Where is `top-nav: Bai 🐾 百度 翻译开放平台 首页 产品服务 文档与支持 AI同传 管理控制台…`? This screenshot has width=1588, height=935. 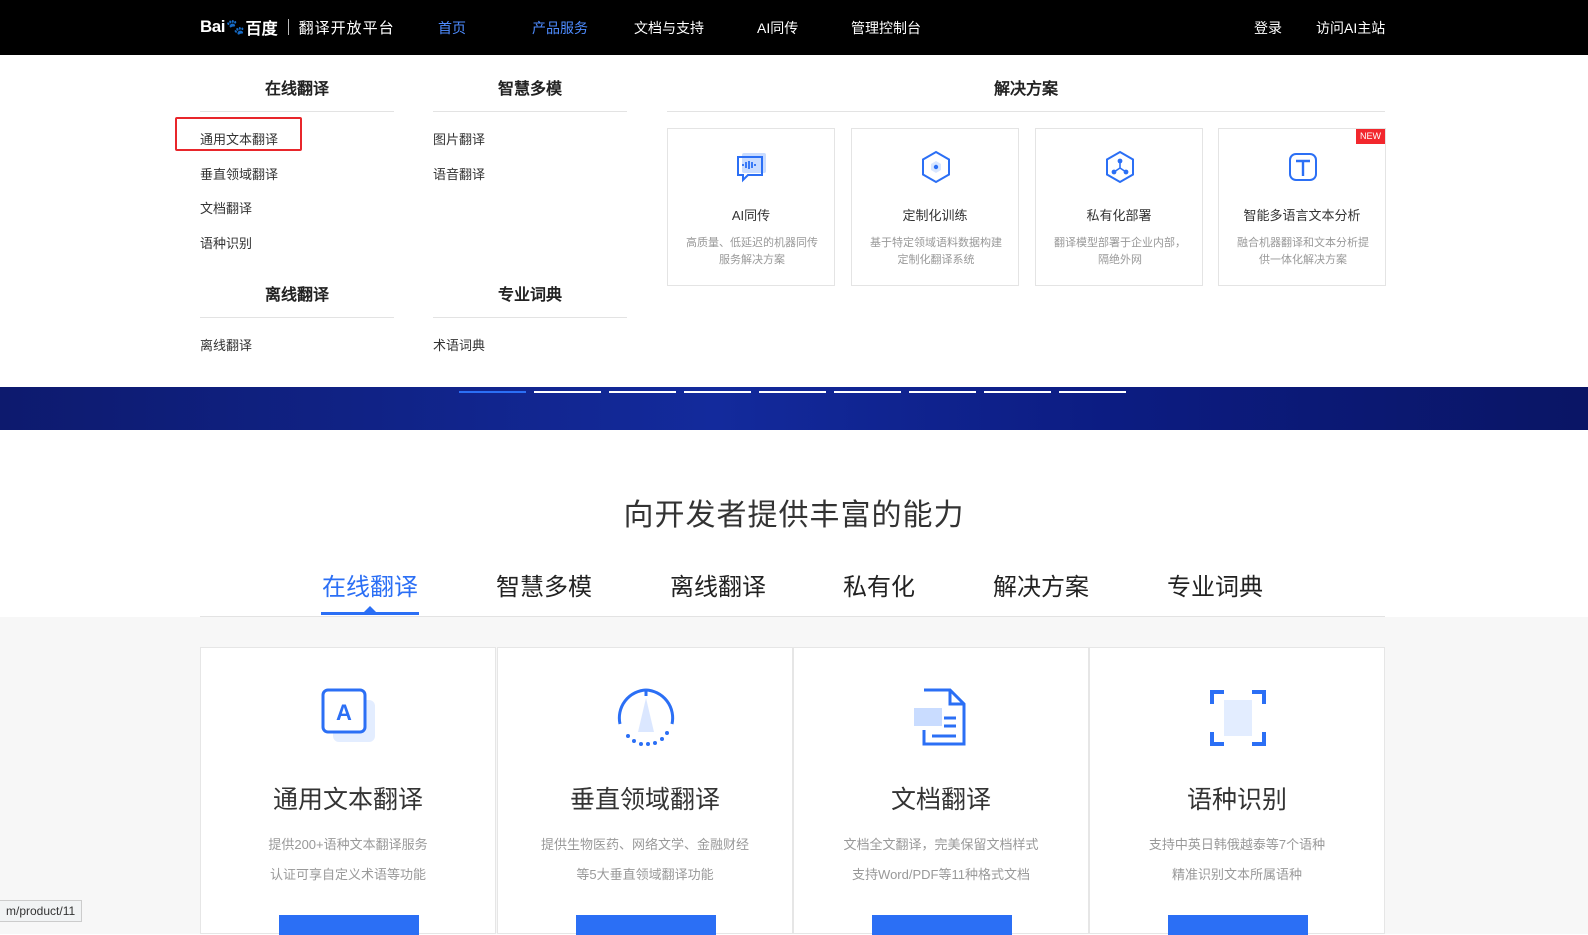
top-nav: Bai 🐾 百度 翻译开放平台 首页 产品服务 文档与支持 AI同传 管理控制台… is located at coordinates (794, 27).